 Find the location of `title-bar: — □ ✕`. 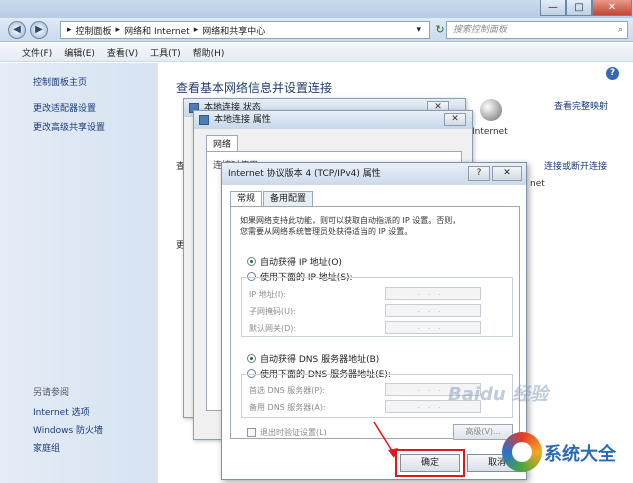

title-bar: — □ ✕ is located at coordinates (316, 9).